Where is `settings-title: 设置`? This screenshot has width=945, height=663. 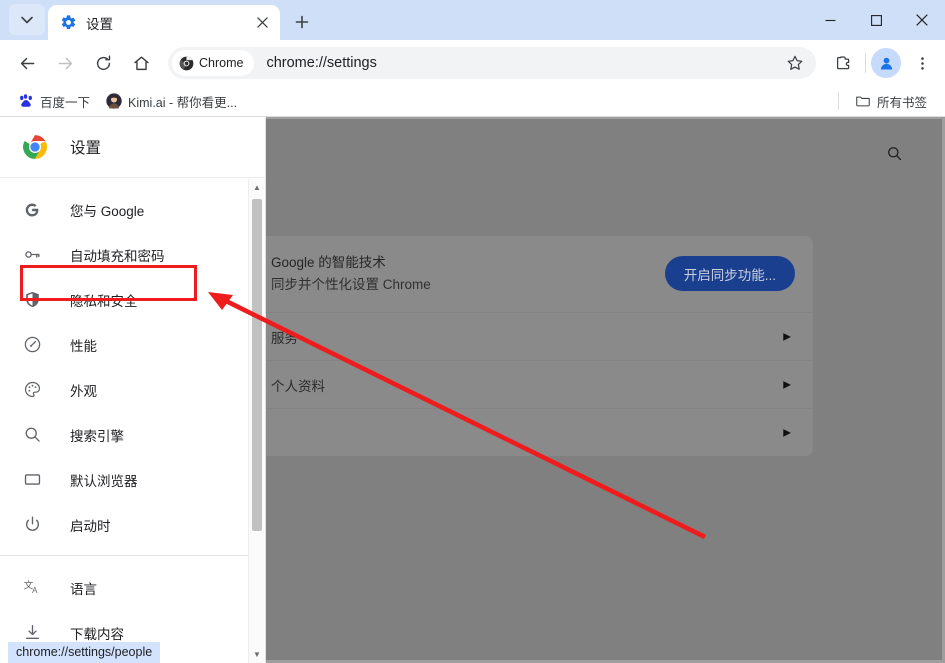 settings-title: 设置 is located at coordinates (86, 148).